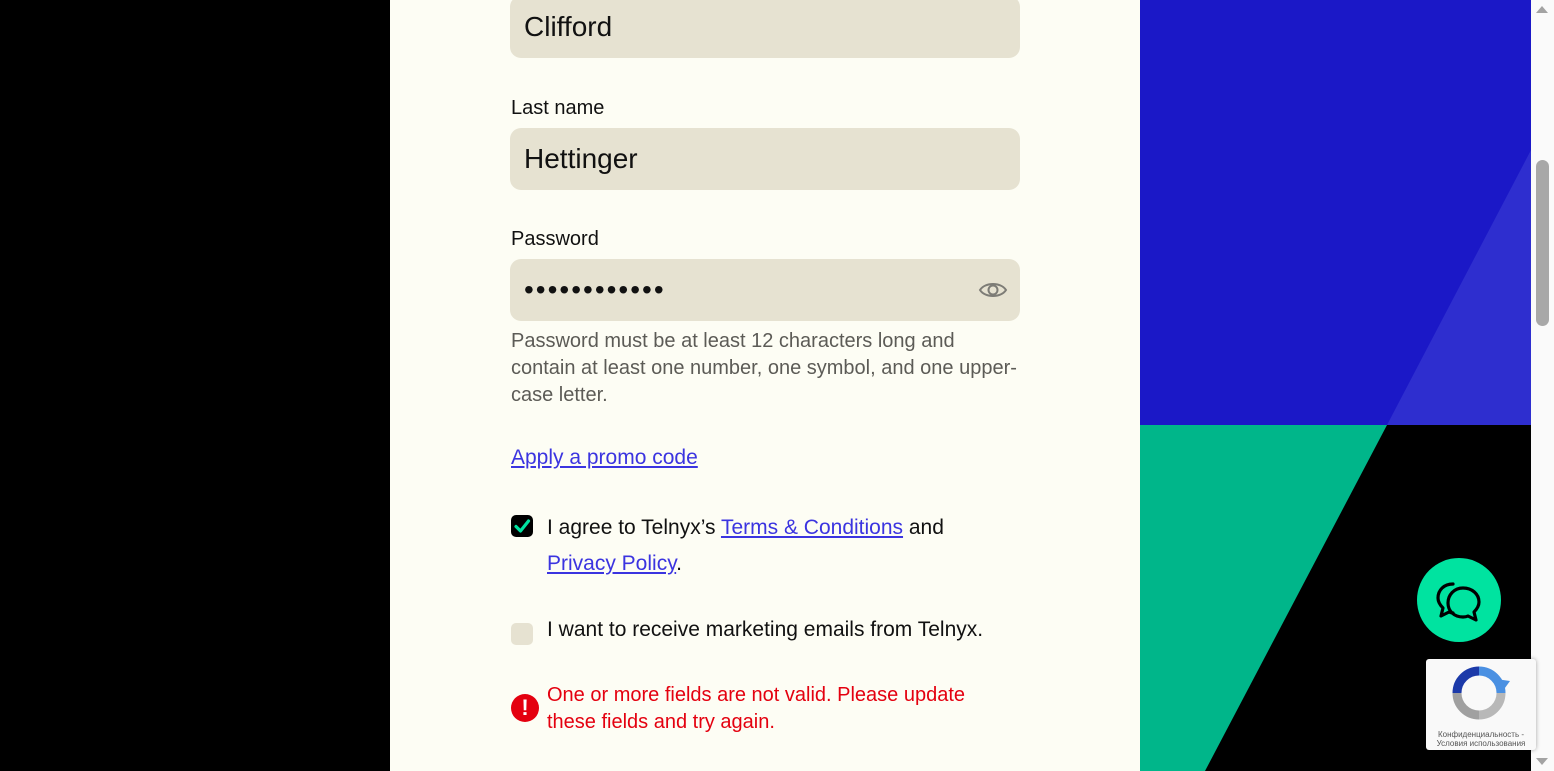 Image resolution: width=1554 pixels, height=771 pixels. I want to click on eye-icon, so click(993, 290).